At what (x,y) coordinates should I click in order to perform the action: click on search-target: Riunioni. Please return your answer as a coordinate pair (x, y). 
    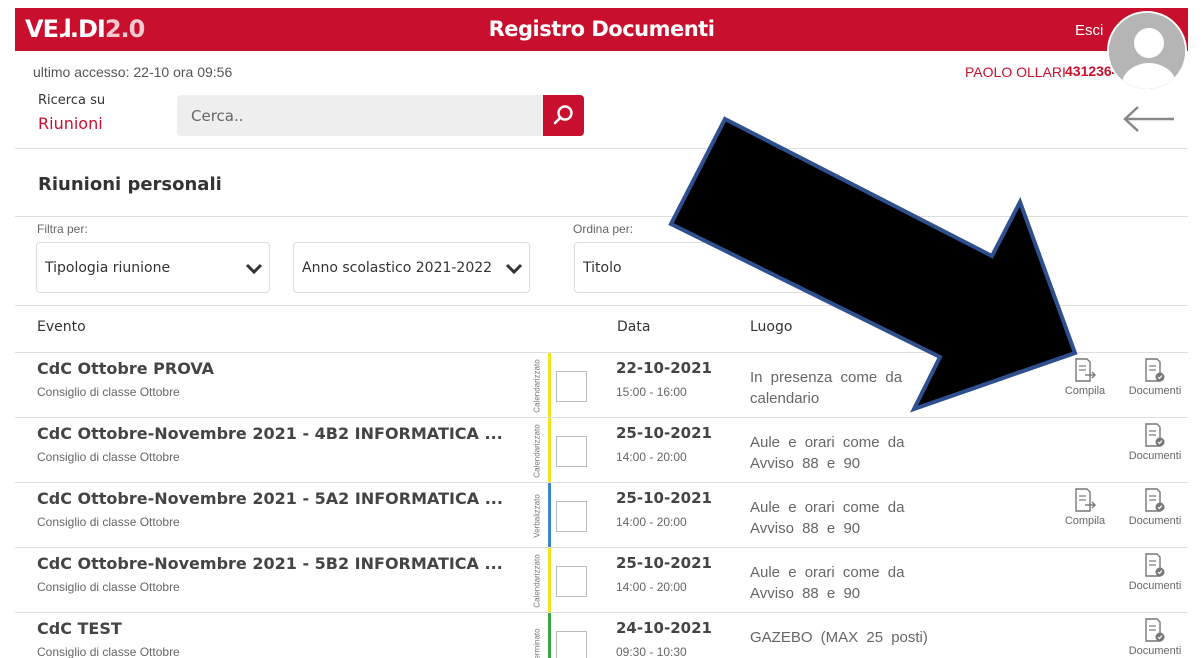
    Looking at the image, I should click on (70, 123).